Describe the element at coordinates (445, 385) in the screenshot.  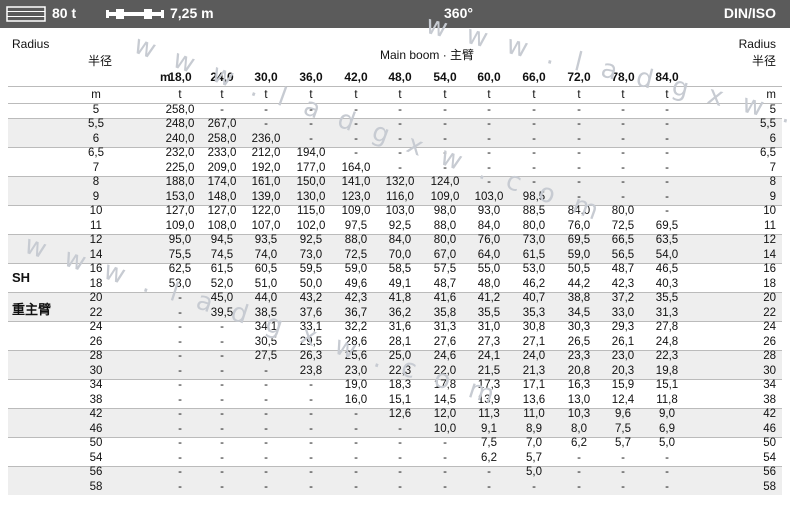
I see `load-cell: 17,8` at that location.